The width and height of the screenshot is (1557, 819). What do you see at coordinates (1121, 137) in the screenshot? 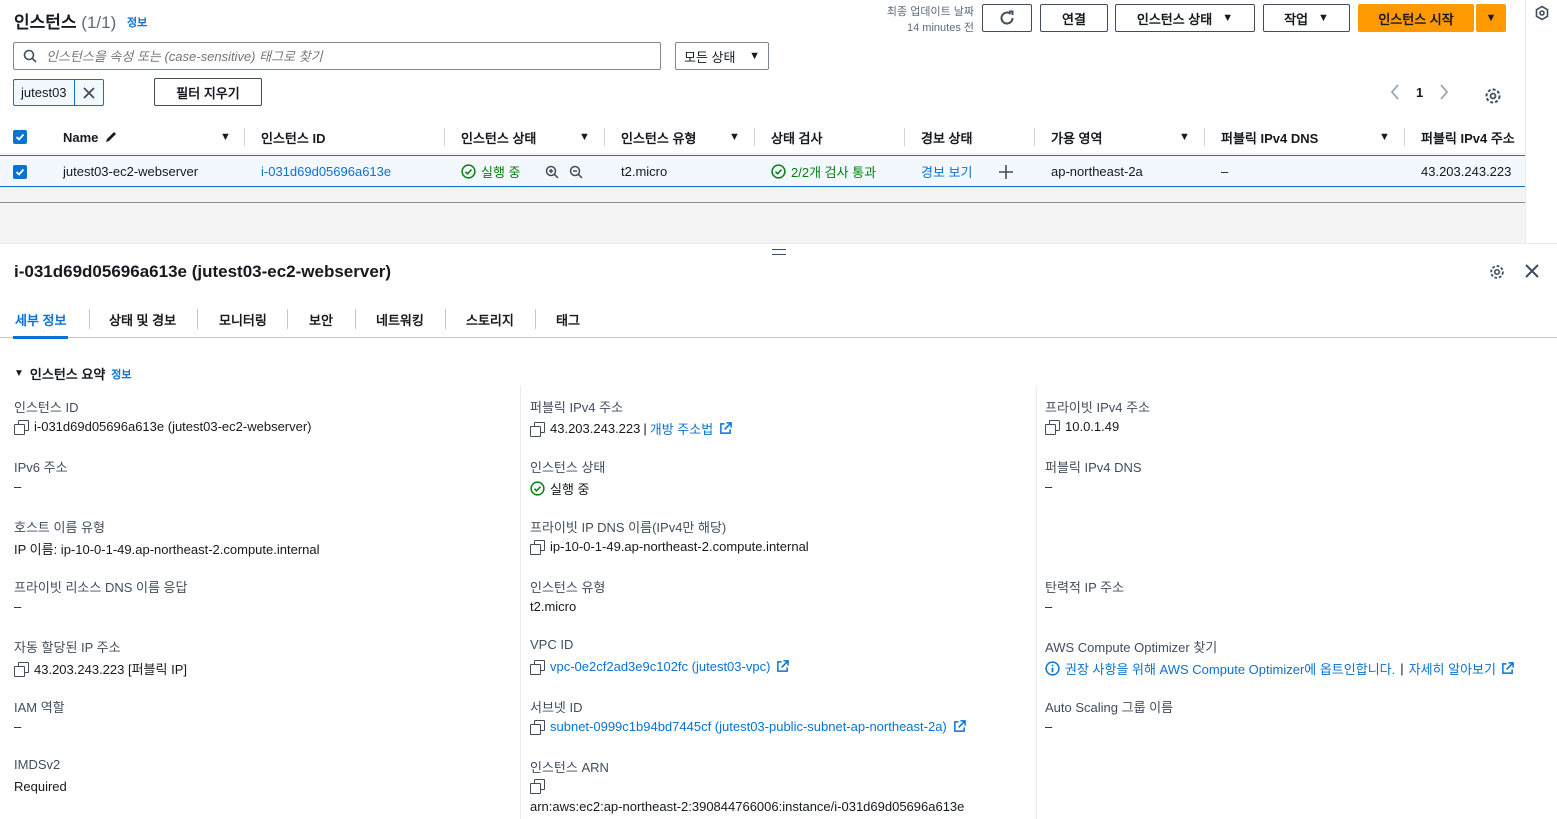
I see `column-availability-zone: 가용 영역 ▼` at bounding box center [1121, 137].